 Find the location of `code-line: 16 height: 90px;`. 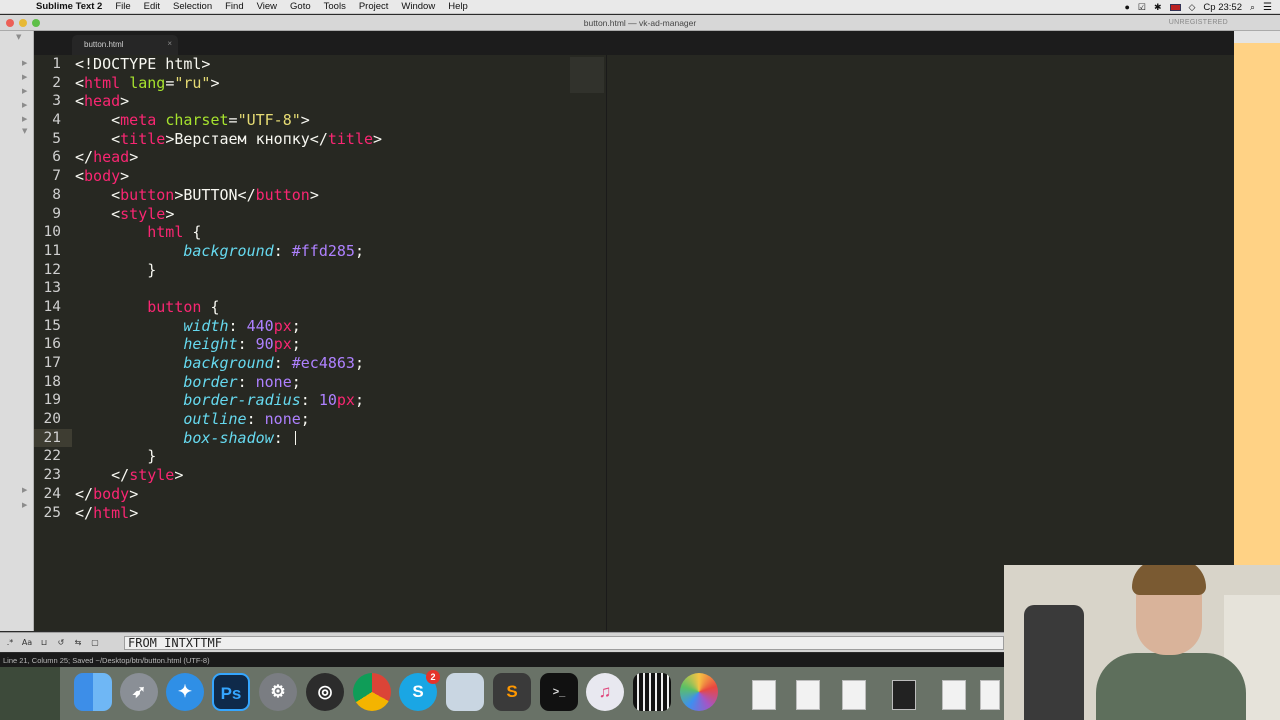

code-line: 16 height: 90px; is located at coordinates (213, 344).